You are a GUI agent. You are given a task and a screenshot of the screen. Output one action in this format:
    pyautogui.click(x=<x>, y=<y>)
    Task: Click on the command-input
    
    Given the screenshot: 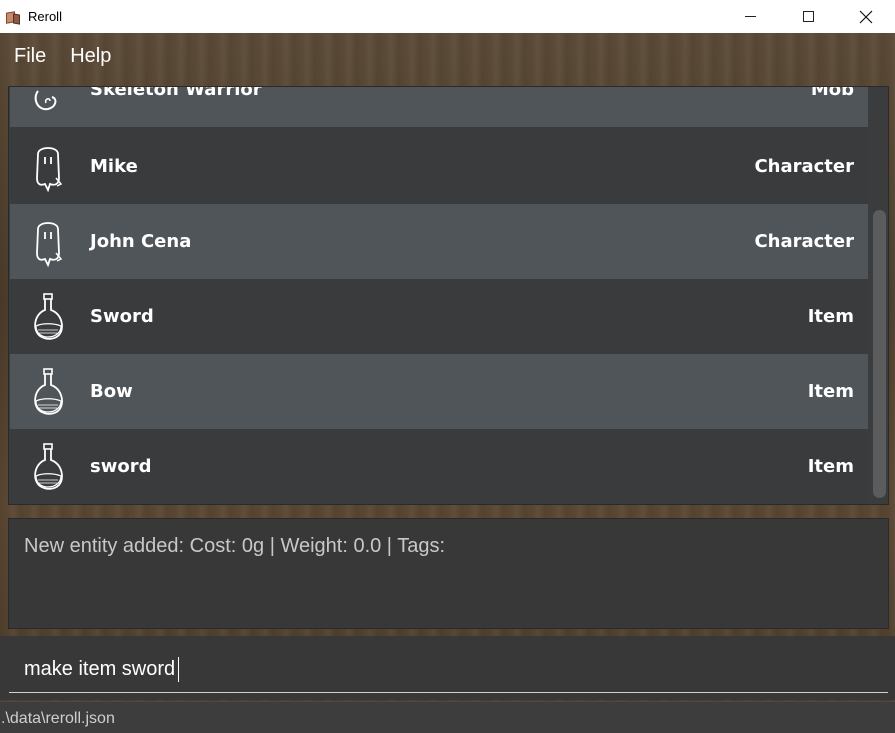 What is the action you would take?
    pyautogui.click(x=448, y=669)
    